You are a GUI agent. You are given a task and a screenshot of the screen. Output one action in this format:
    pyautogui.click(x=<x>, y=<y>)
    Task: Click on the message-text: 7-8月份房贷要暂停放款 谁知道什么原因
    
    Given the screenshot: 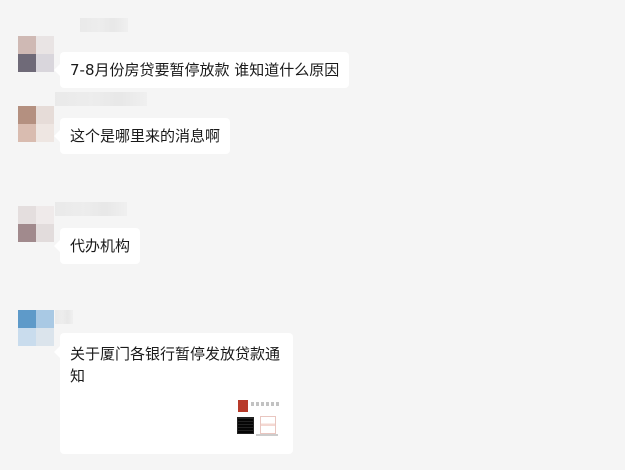 What is the action you would take?
    pyautogui.click(x=205, y=70)
    